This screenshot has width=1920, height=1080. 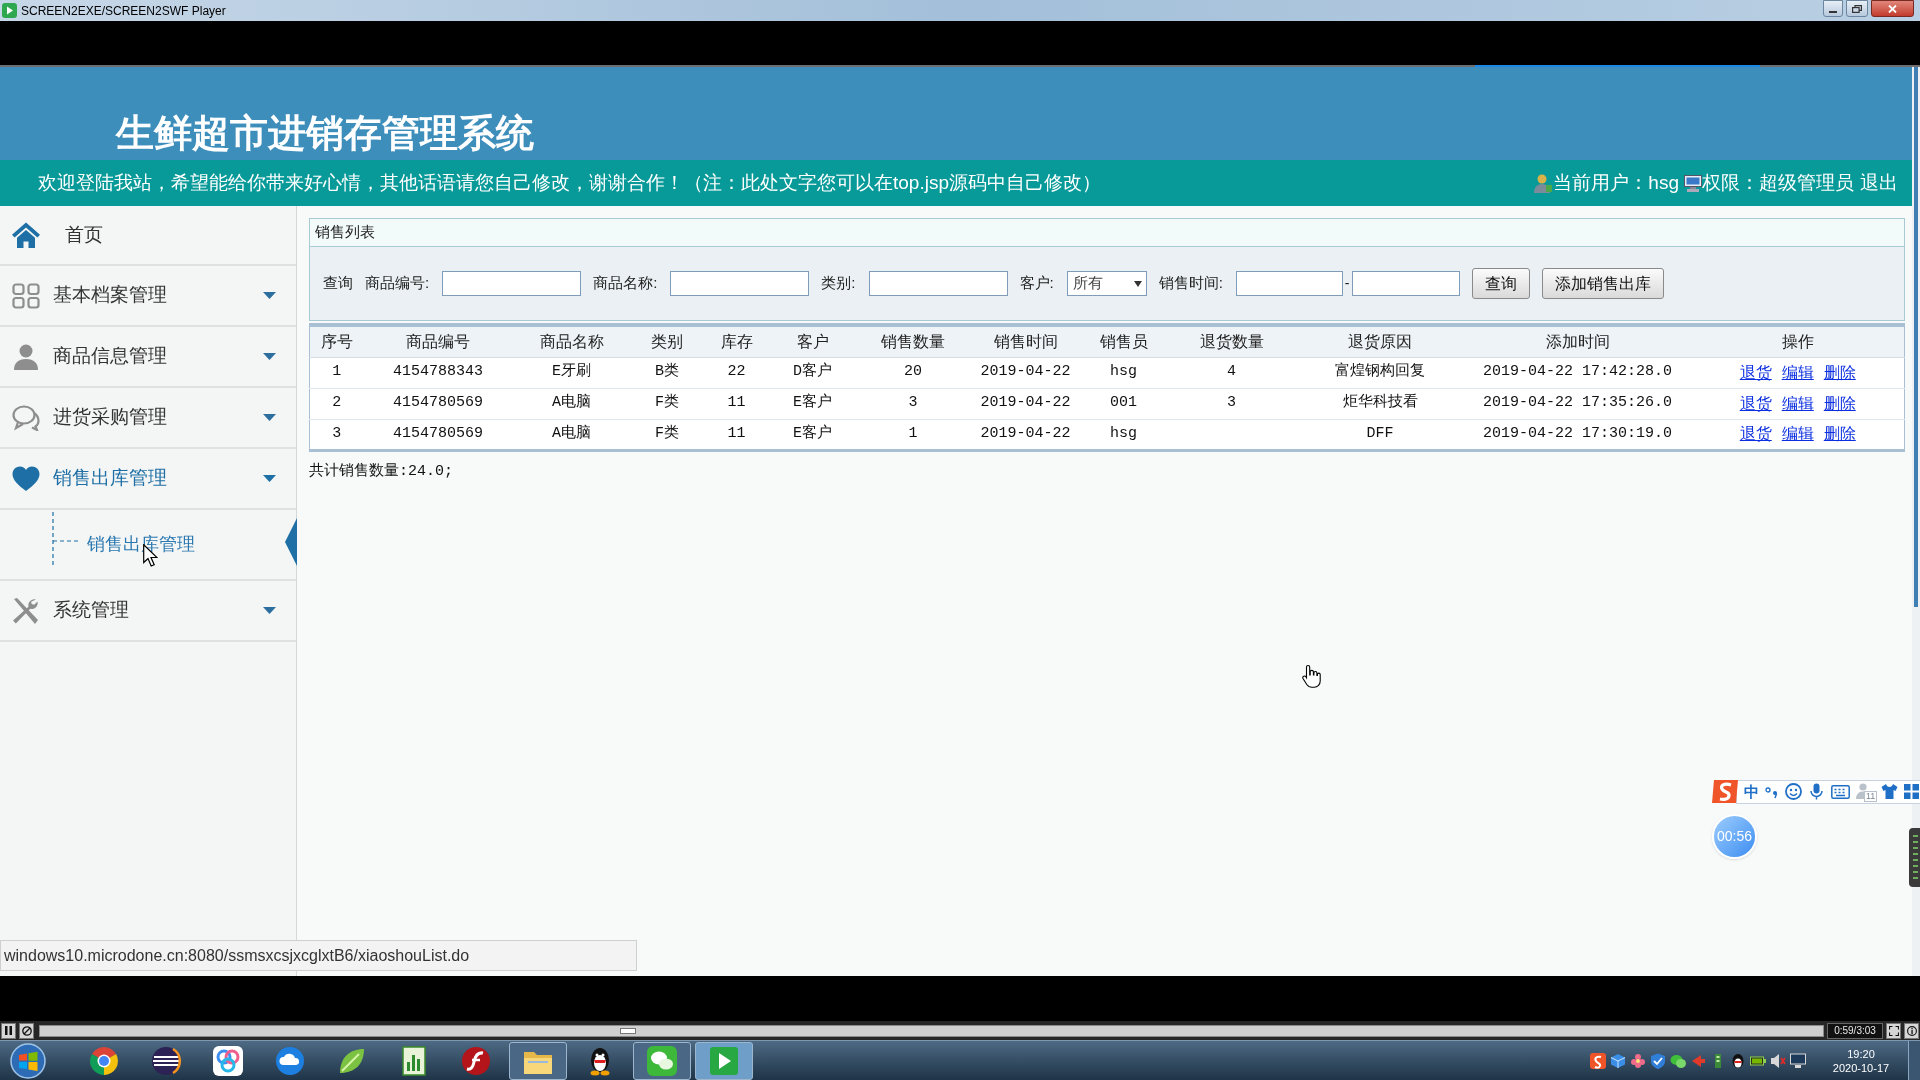 I want to click on tricolor-circle-icon, so click(x=104, y=1060).